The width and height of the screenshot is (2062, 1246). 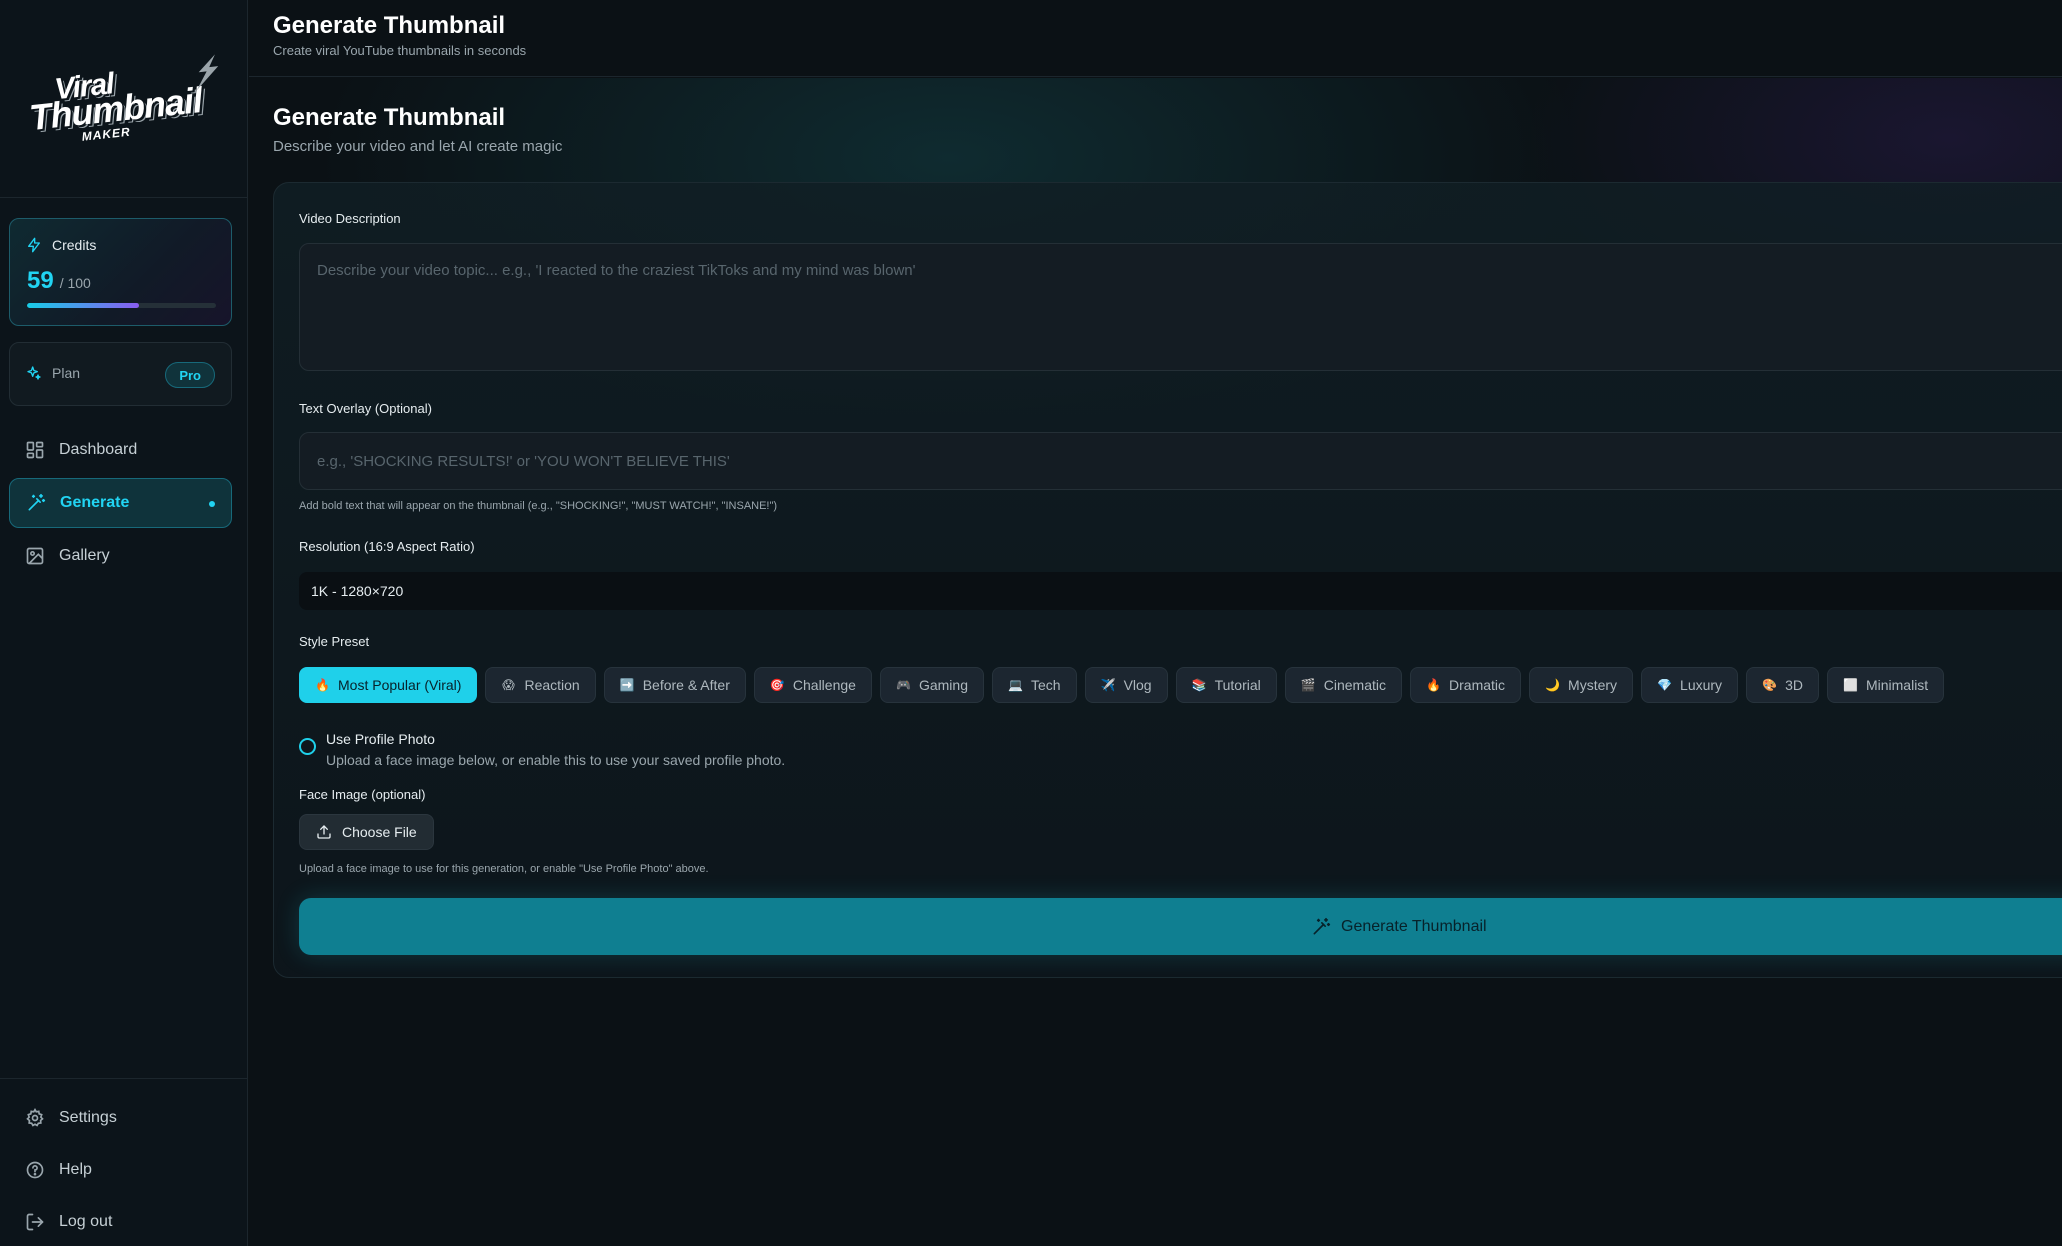 I want to click on credits-count: 59, so click(x=40, y=280).